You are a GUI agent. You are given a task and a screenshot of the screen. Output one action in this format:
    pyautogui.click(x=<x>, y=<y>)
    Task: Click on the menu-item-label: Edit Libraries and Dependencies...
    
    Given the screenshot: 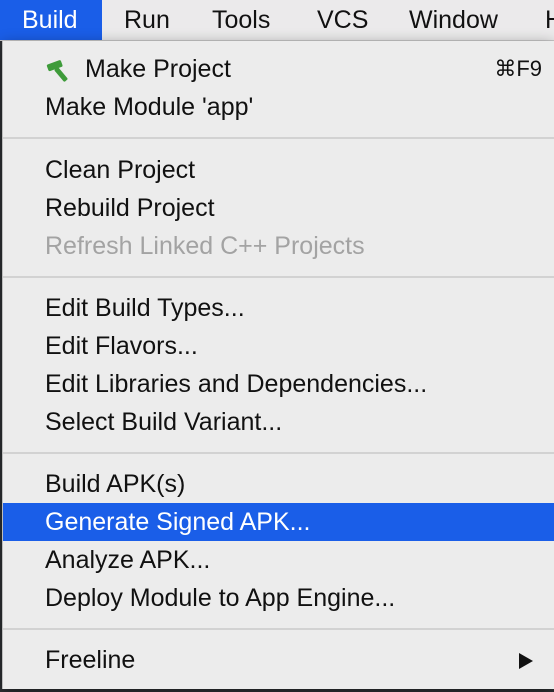 What is the action you would take?
    pyautogui.click(x=236, y=384)
    